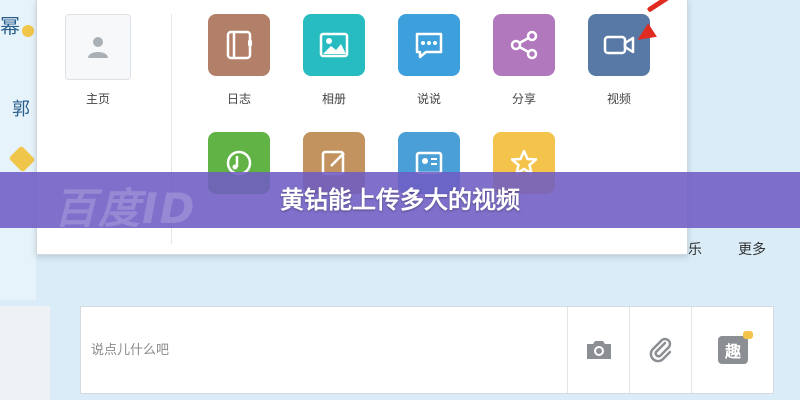 This screenshot has width=800, height=400. What do you see at coordinates (618, 99) in the screenshot?
I see `app-video-label: 视频` at bounding box center [618, 99].